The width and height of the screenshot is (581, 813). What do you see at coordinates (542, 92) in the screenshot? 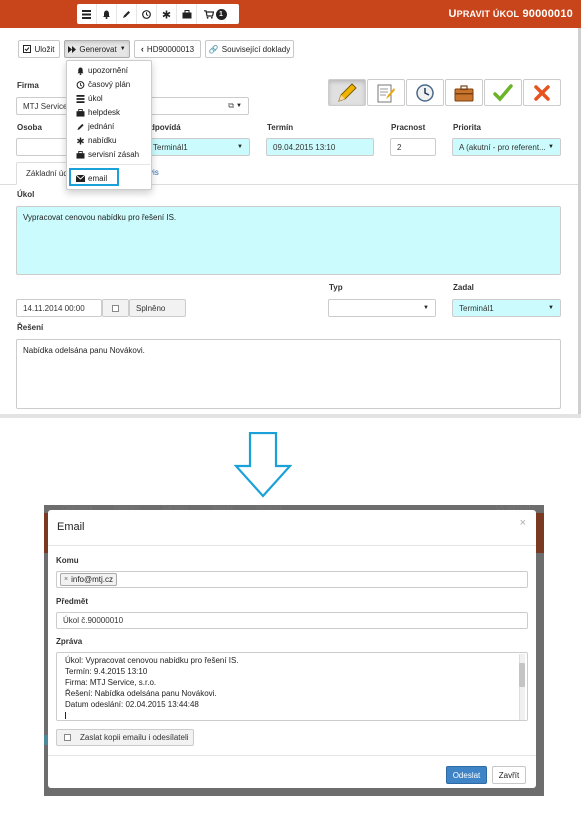
I see `tool-cancel-button` at bounding box center [542, 92].